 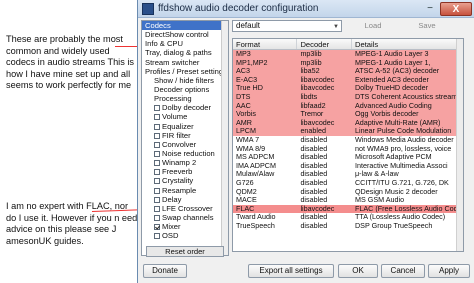 I want to click on cell-decoder: libfaad2, so click(x=324, y=106).